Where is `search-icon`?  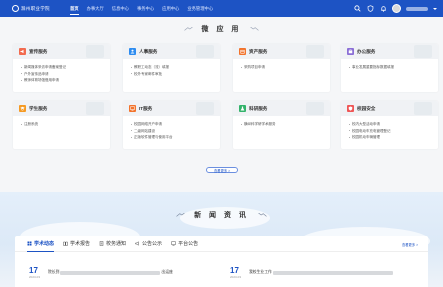
search-icon is located at coordinates (357, 9).